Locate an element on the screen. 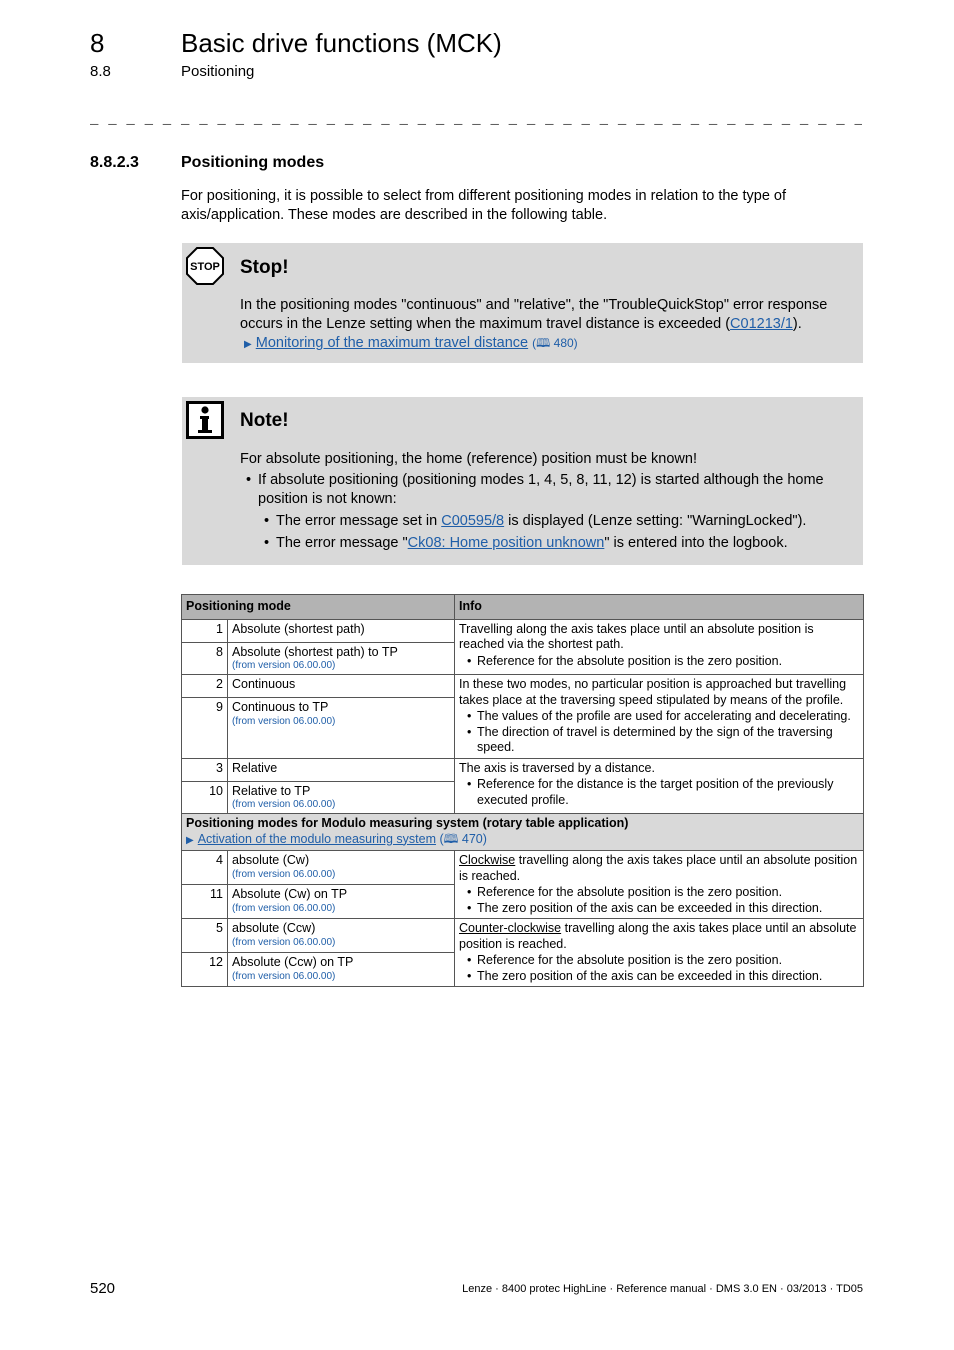  mode-name: absolute (Cw) is located at coordinates (271, 860).